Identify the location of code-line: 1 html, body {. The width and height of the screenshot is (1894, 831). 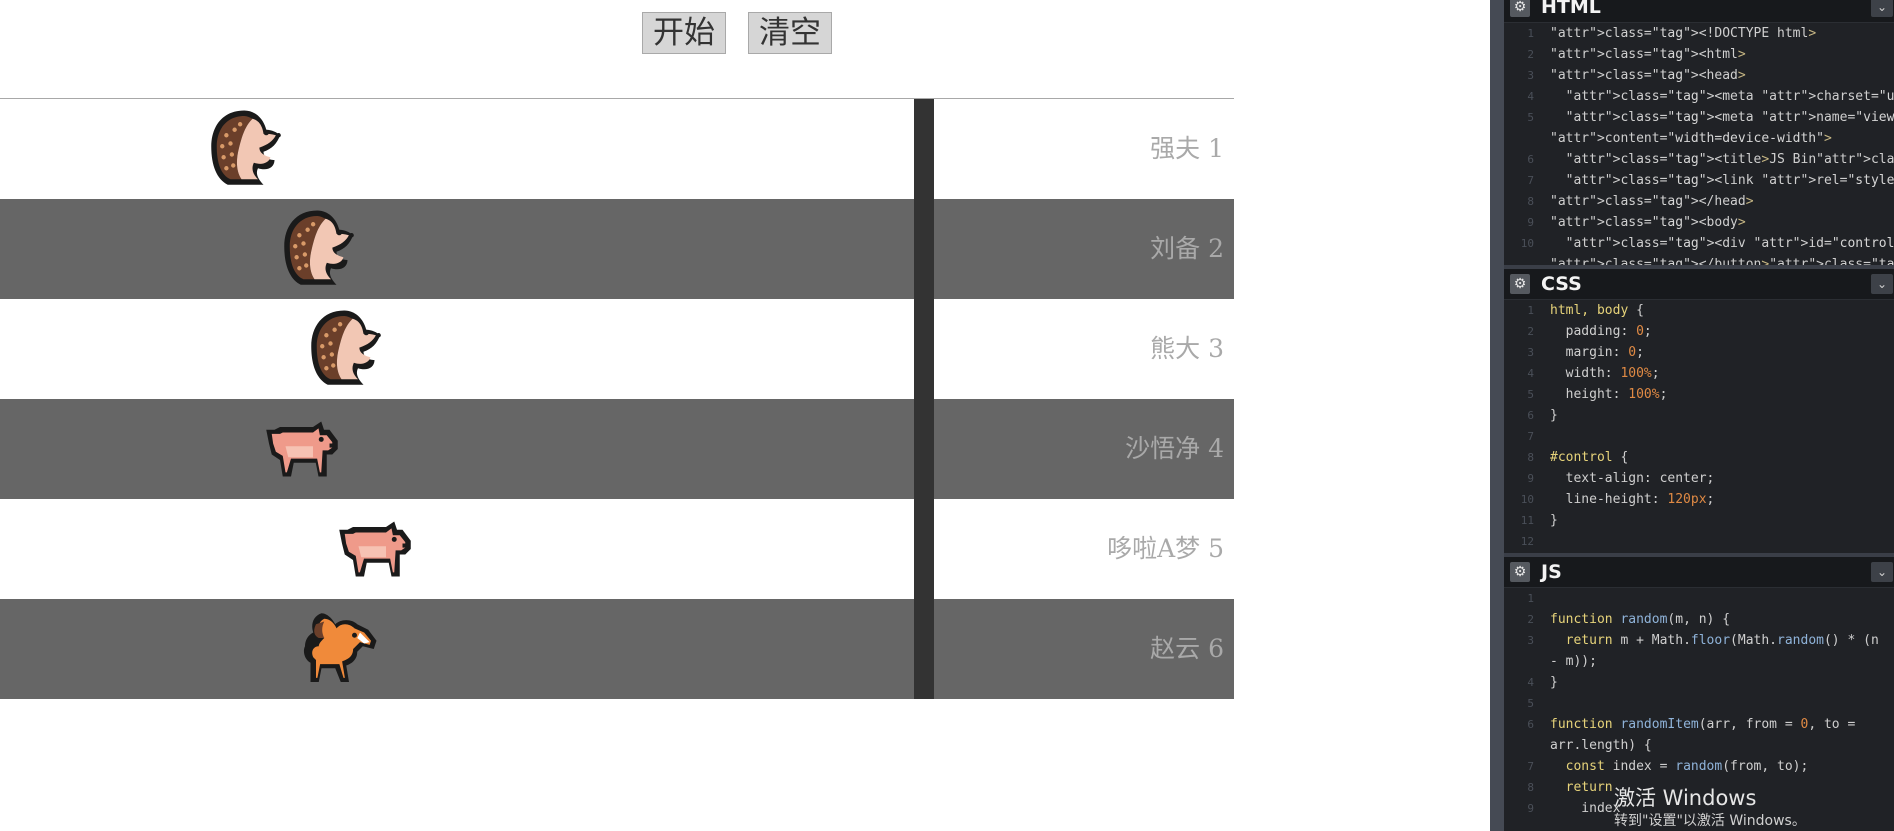
(1699, 310).